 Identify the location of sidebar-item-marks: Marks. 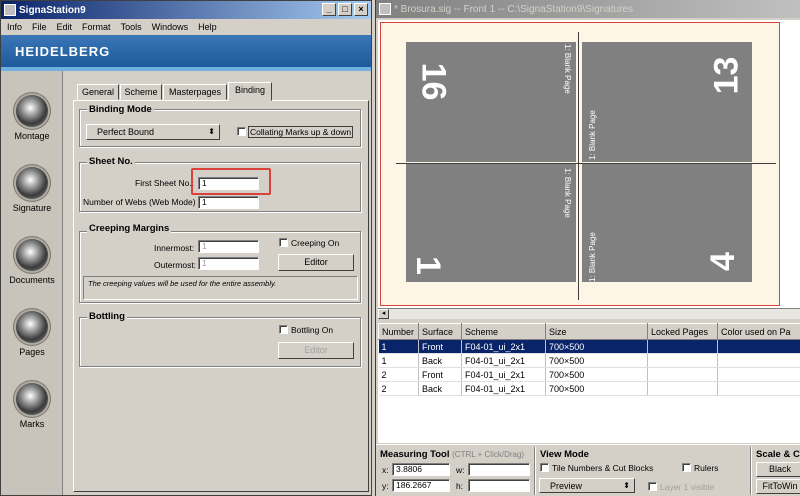
(32, 406).